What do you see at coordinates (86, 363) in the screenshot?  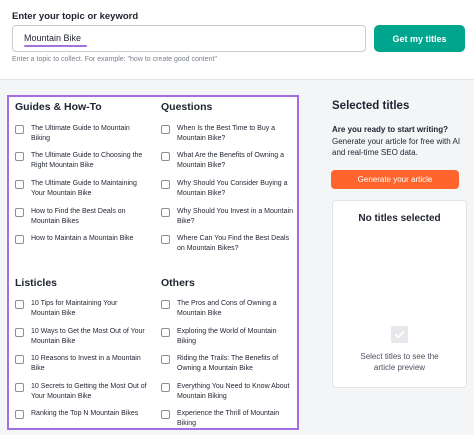 I see `title-option-text: 10 Reasons to Invest in a Mountain Bike` at bounding box center [86, 363].